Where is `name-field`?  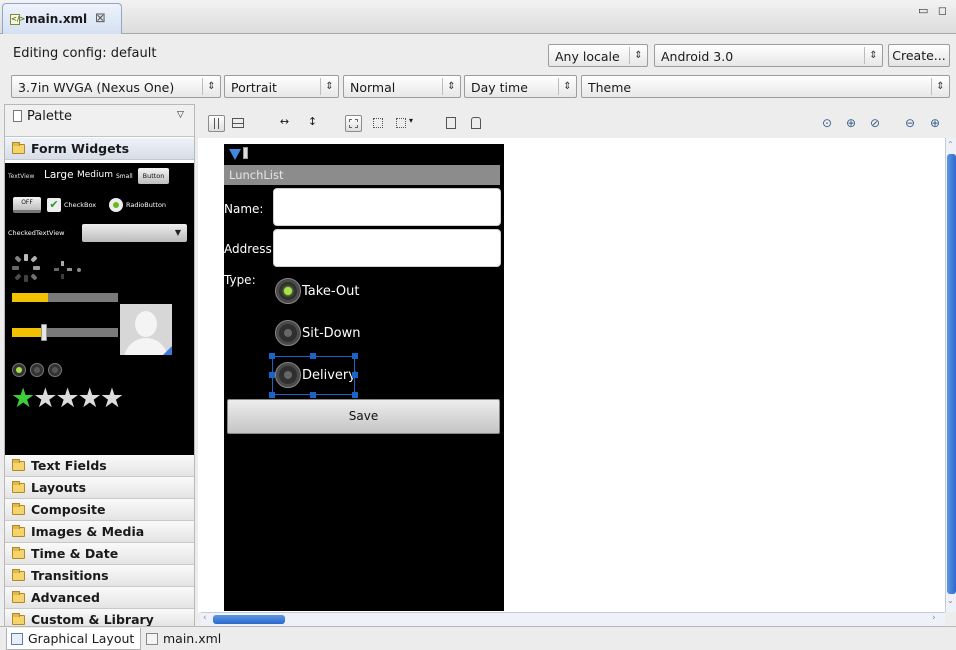
name-field is located at coordinates (387, 207).